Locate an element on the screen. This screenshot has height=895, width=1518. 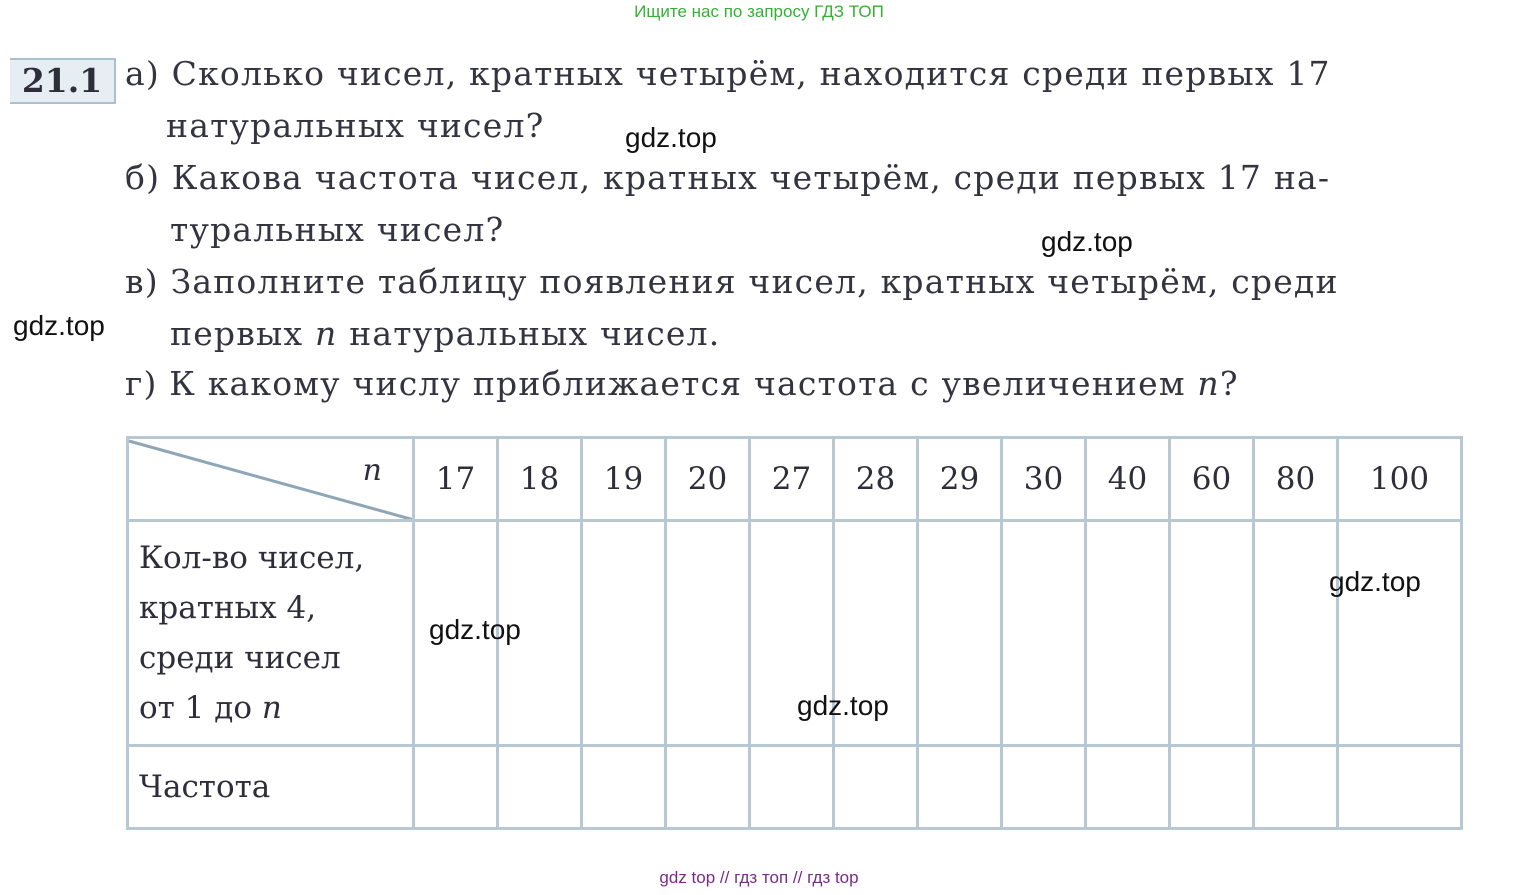
footer-links: gdz top // гдз топ // гдз top is located at coordinates (759, 877).